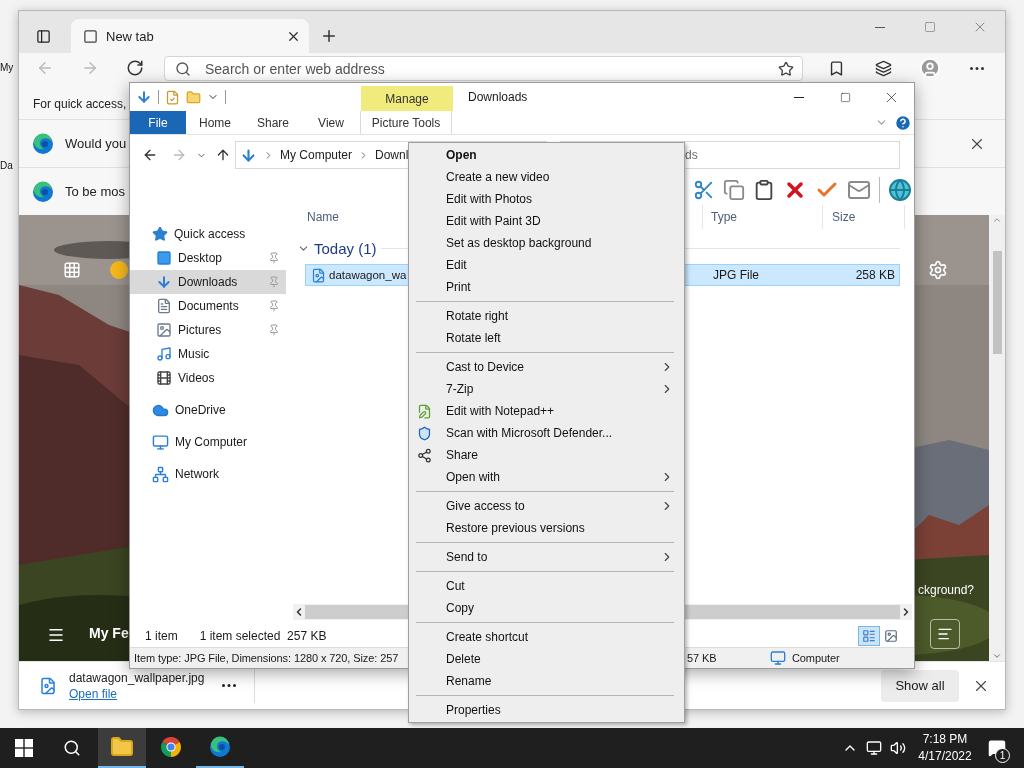 The width and height of the screenshot is (1024, 768). Describe the element at coordinates (946, 590) in the screenshot. I see `background-prompt: ckground?` at that location.